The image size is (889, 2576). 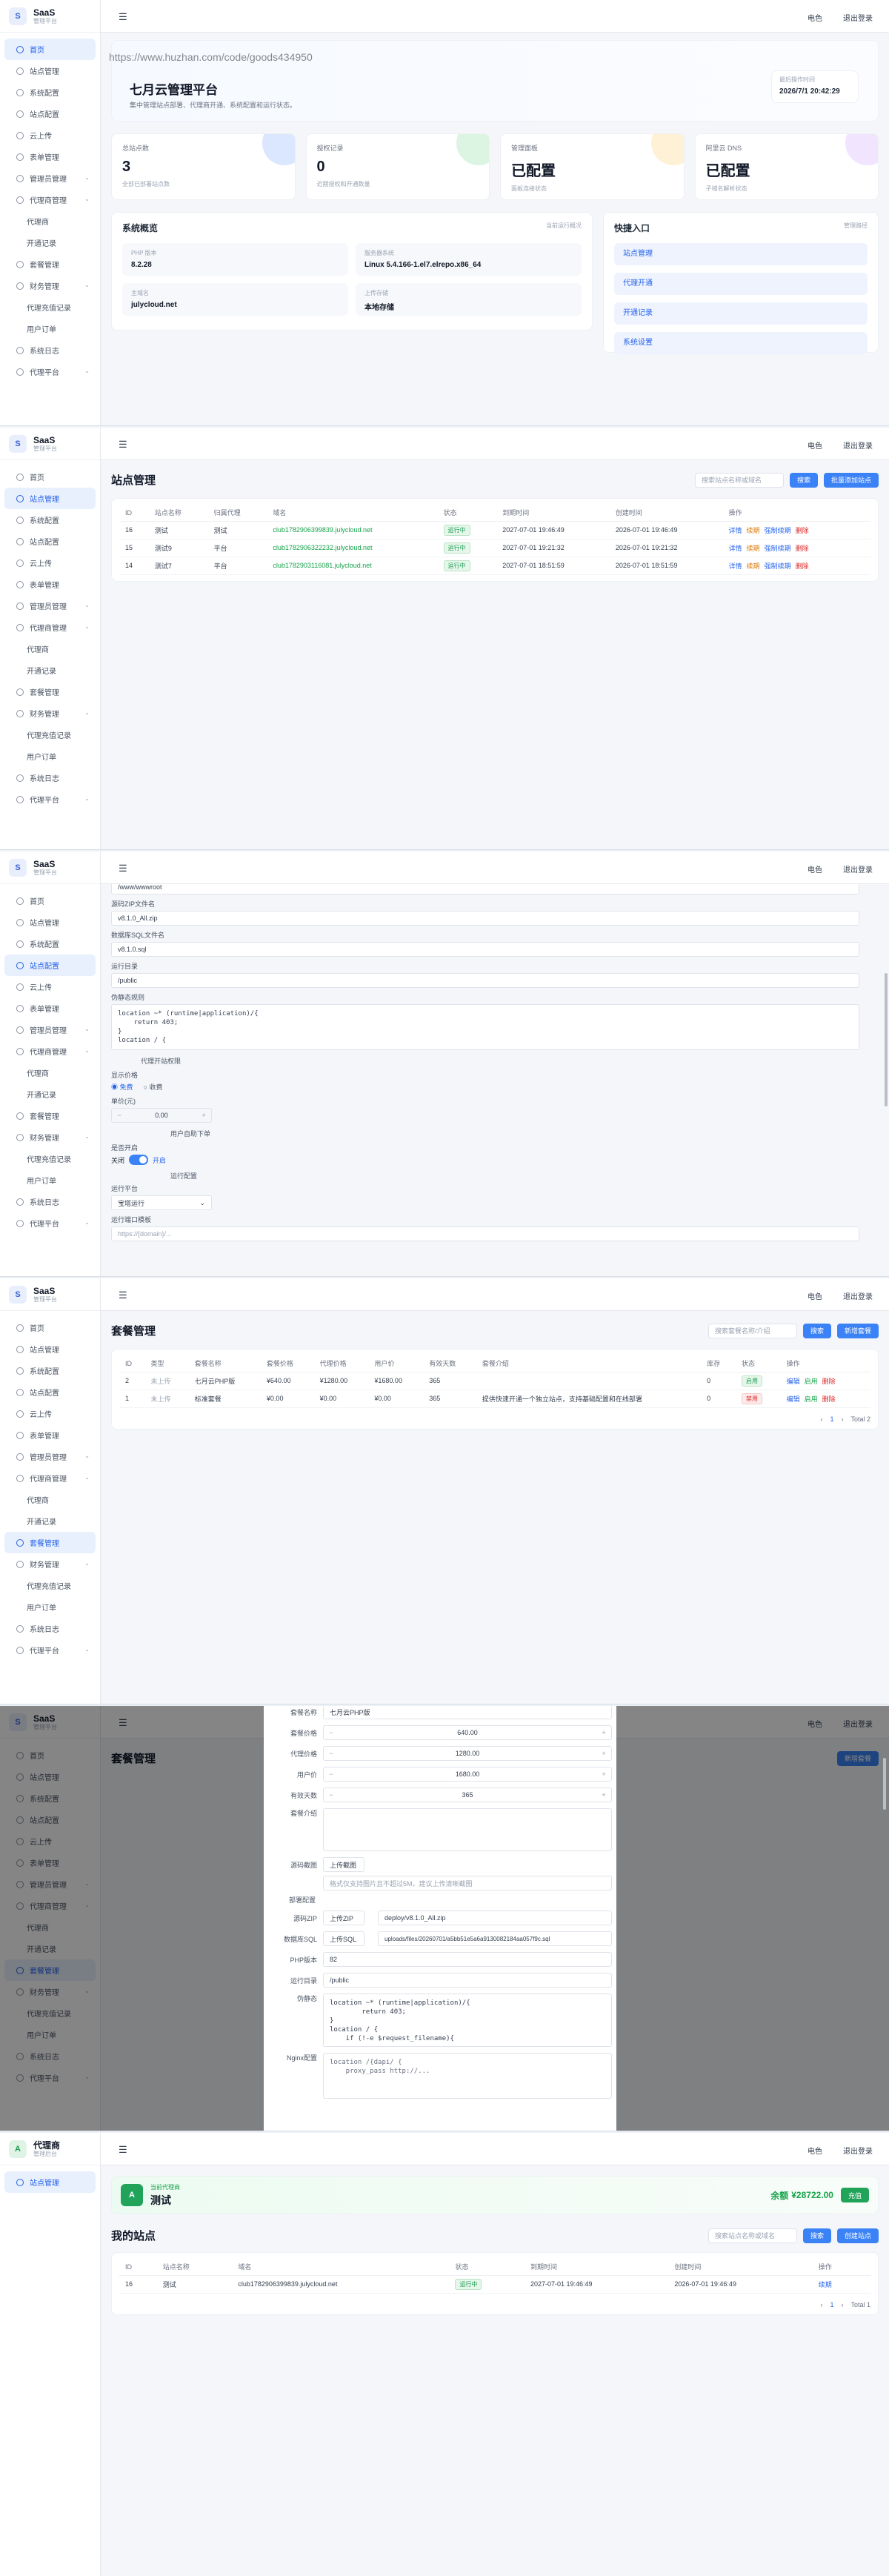 I want to click on price-stepper: − 0.00 +, so click(x=161, y=1115).